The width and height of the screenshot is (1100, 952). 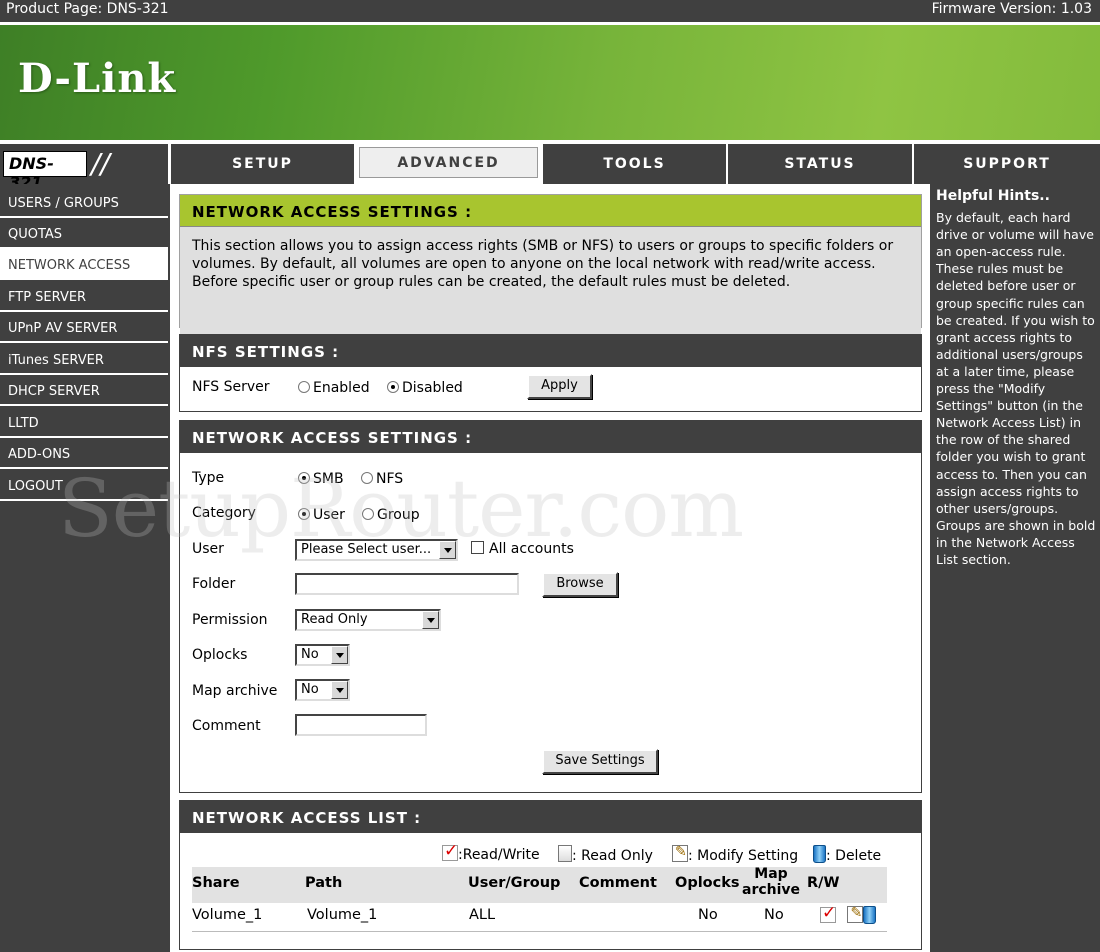 I want to click on permission-select: Read Only, so click(x=368, y=620).